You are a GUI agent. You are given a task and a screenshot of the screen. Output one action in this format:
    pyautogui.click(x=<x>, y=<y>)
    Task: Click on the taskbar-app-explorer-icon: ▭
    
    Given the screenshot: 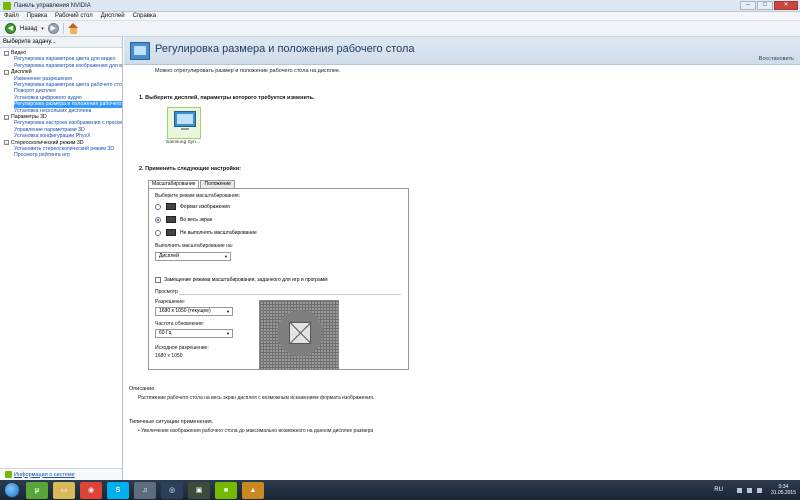 What is the action you would take?
    pyautogui.click(x=64, y=490)
    